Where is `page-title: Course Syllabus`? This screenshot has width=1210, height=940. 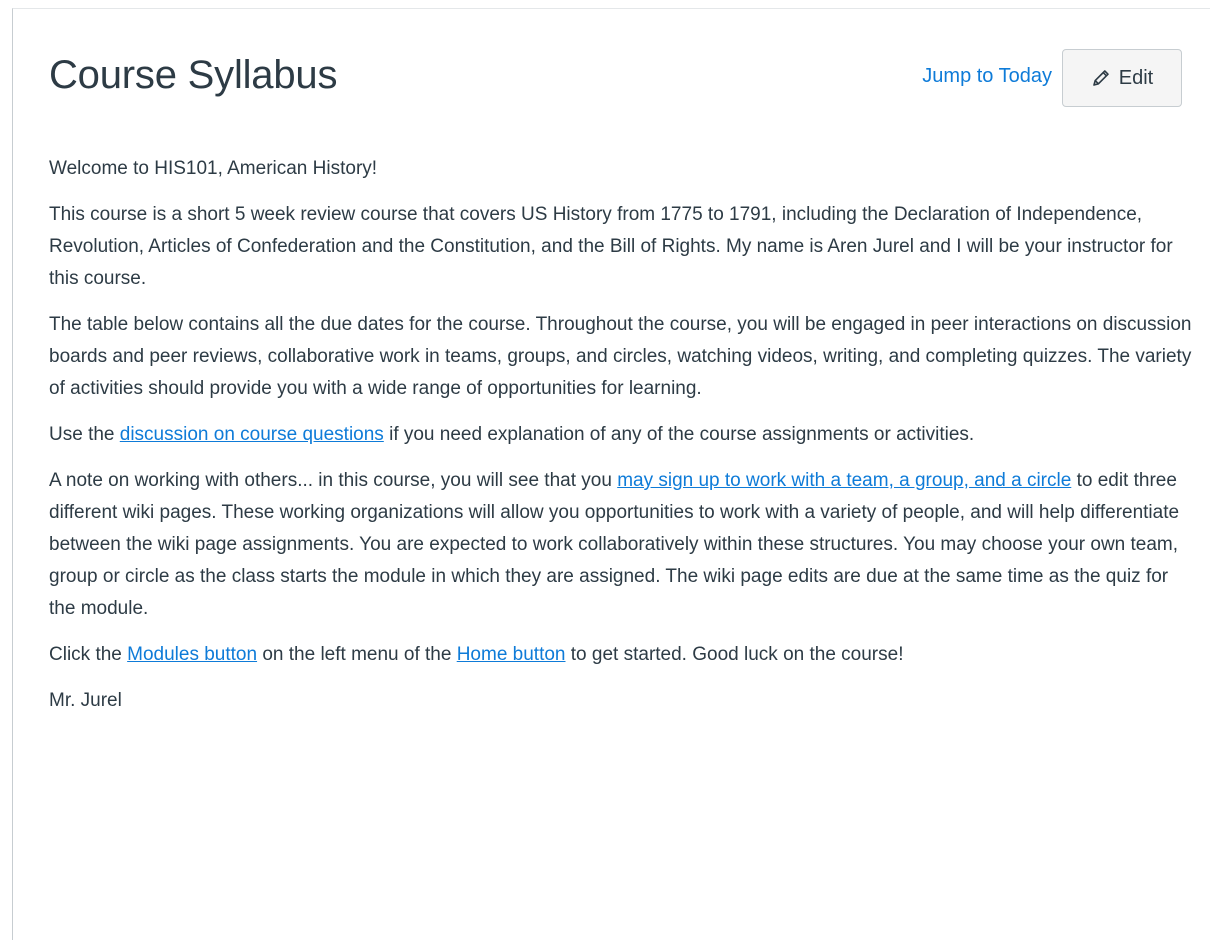
page-title: Course Syllabus is located at coordinates (193, 75).